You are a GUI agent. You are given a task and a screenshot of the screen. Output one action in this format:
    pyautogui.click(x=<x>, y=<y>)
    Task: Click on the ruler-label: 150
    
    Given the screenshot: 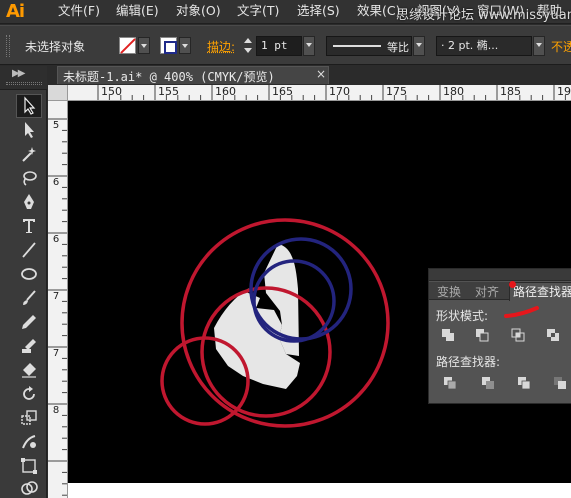 What is the action you would take?
    pyautogui.click(x=111, y=91)
    